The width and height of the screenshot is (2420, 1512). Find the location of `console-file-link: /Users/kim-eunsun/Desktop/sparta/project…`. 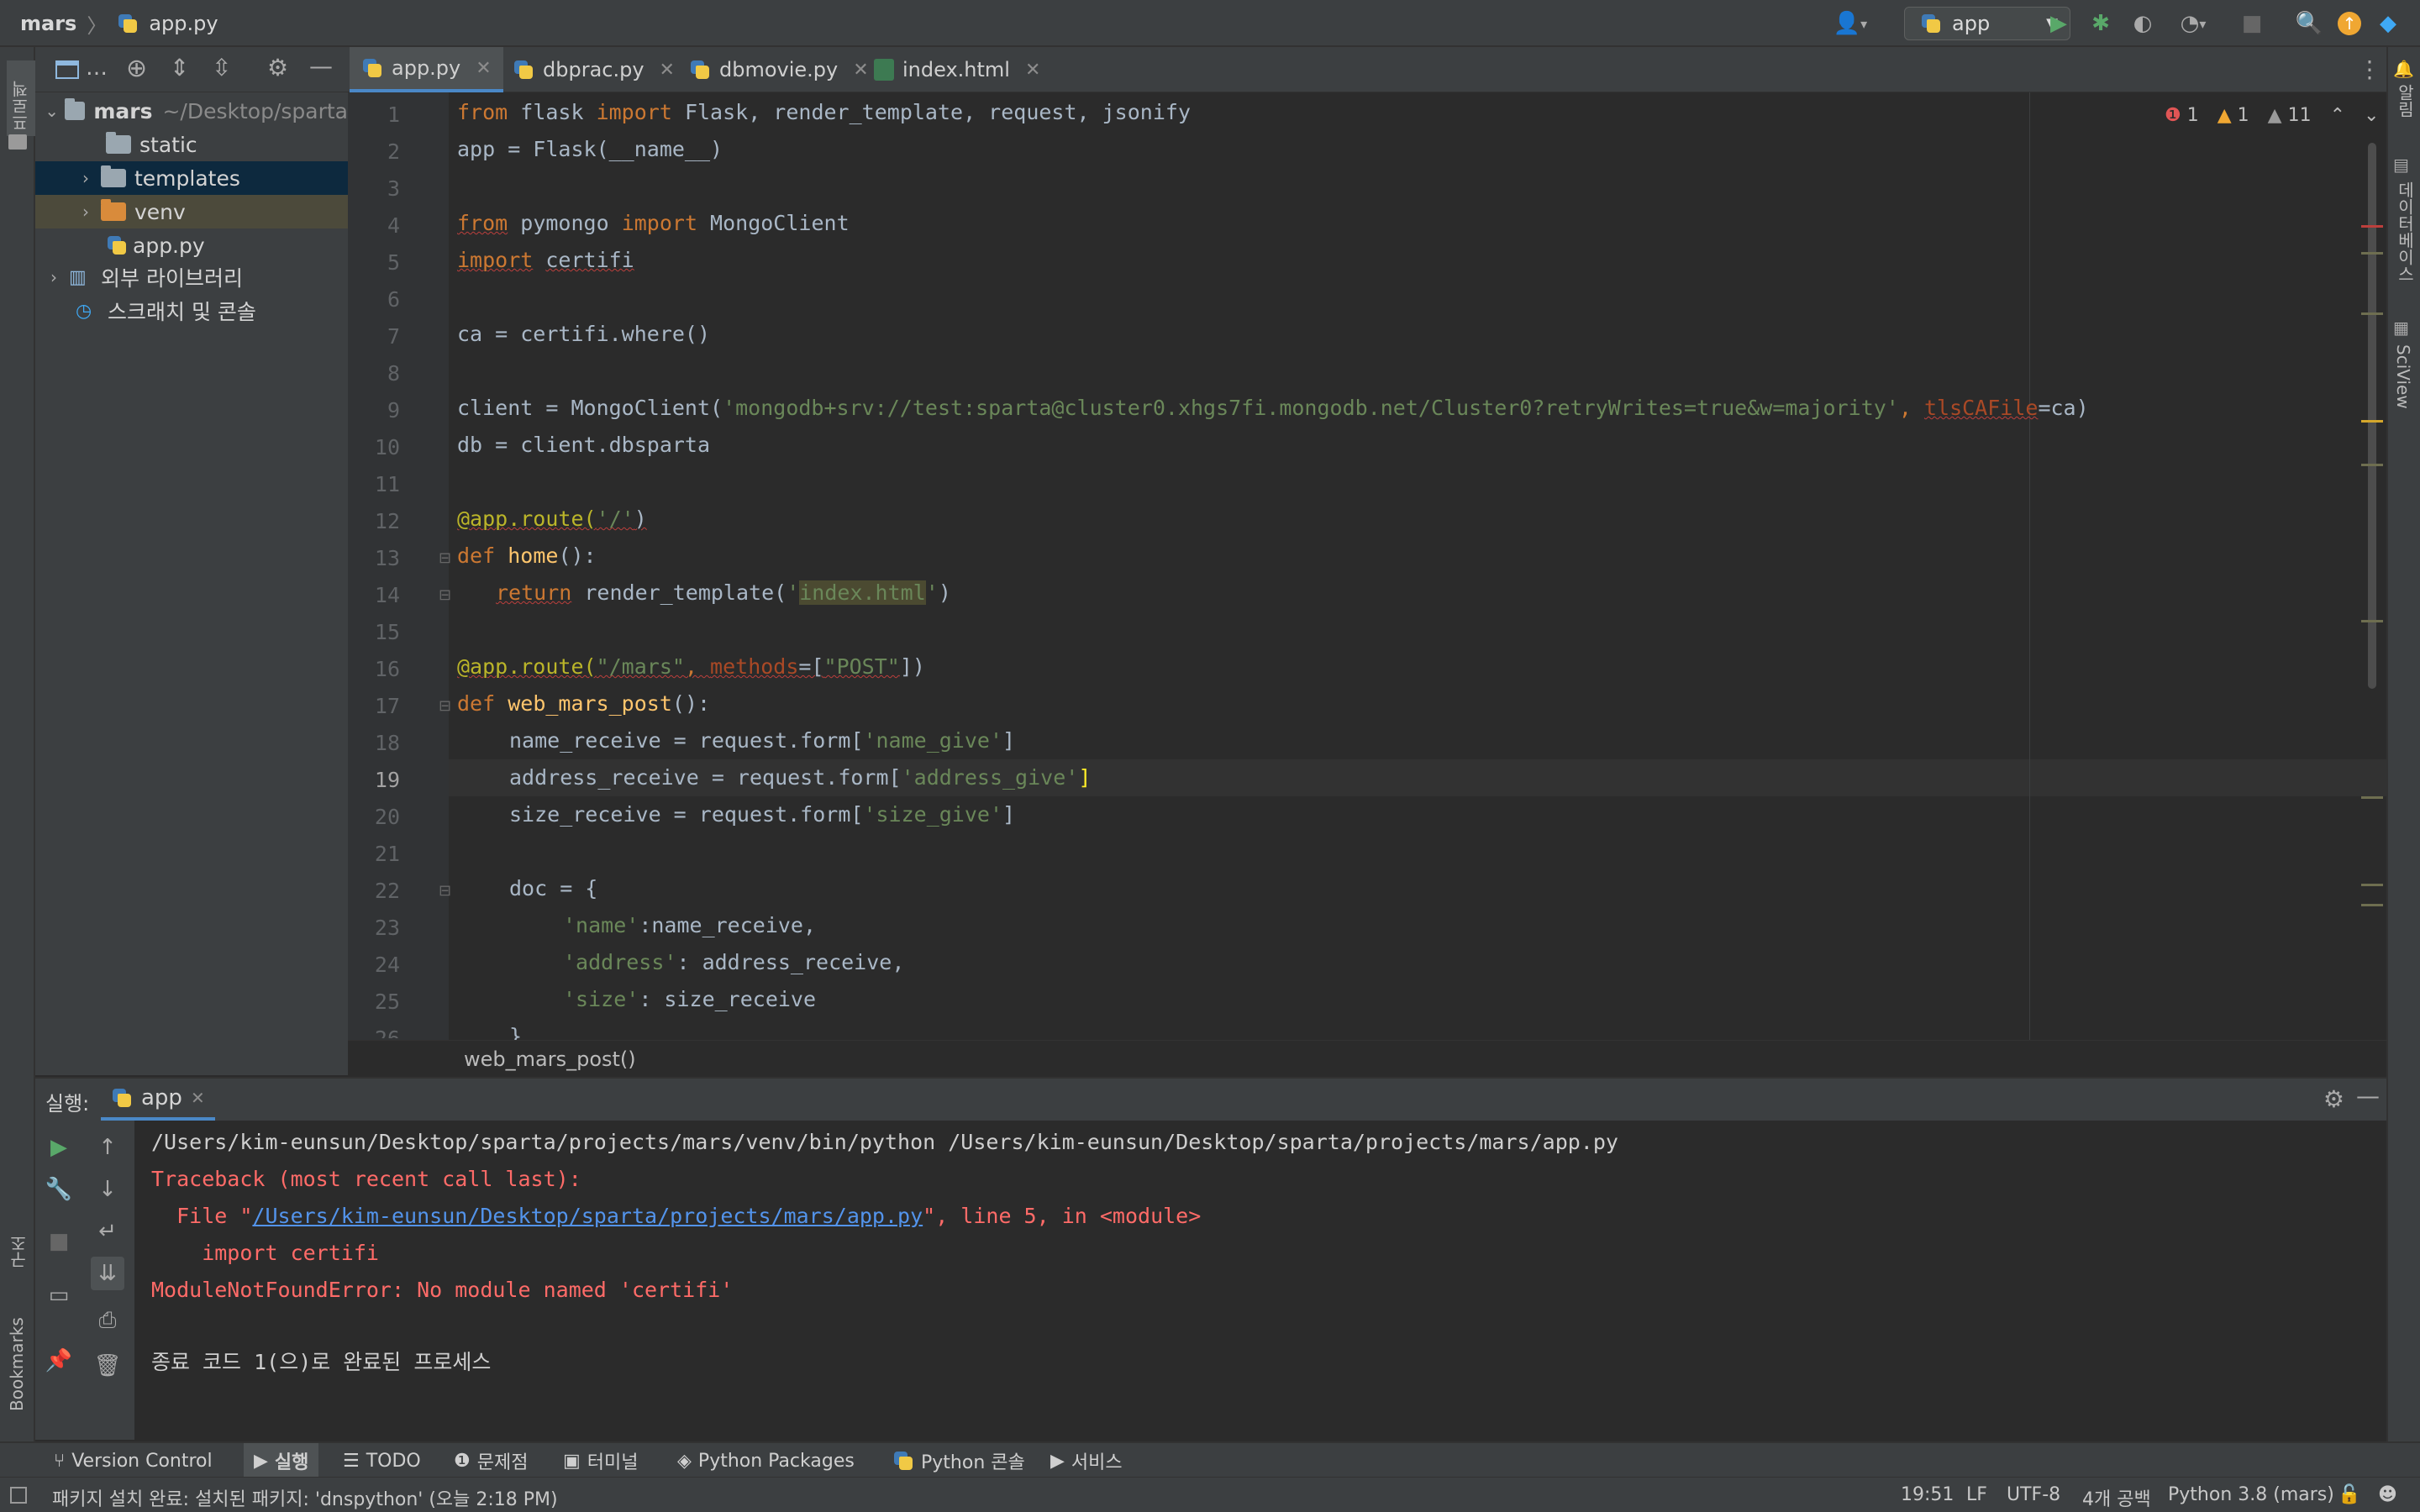

console-file-link: /Users/kim-eunsun/Desktop/sparta/project… is located at coordinates (587, 1216).